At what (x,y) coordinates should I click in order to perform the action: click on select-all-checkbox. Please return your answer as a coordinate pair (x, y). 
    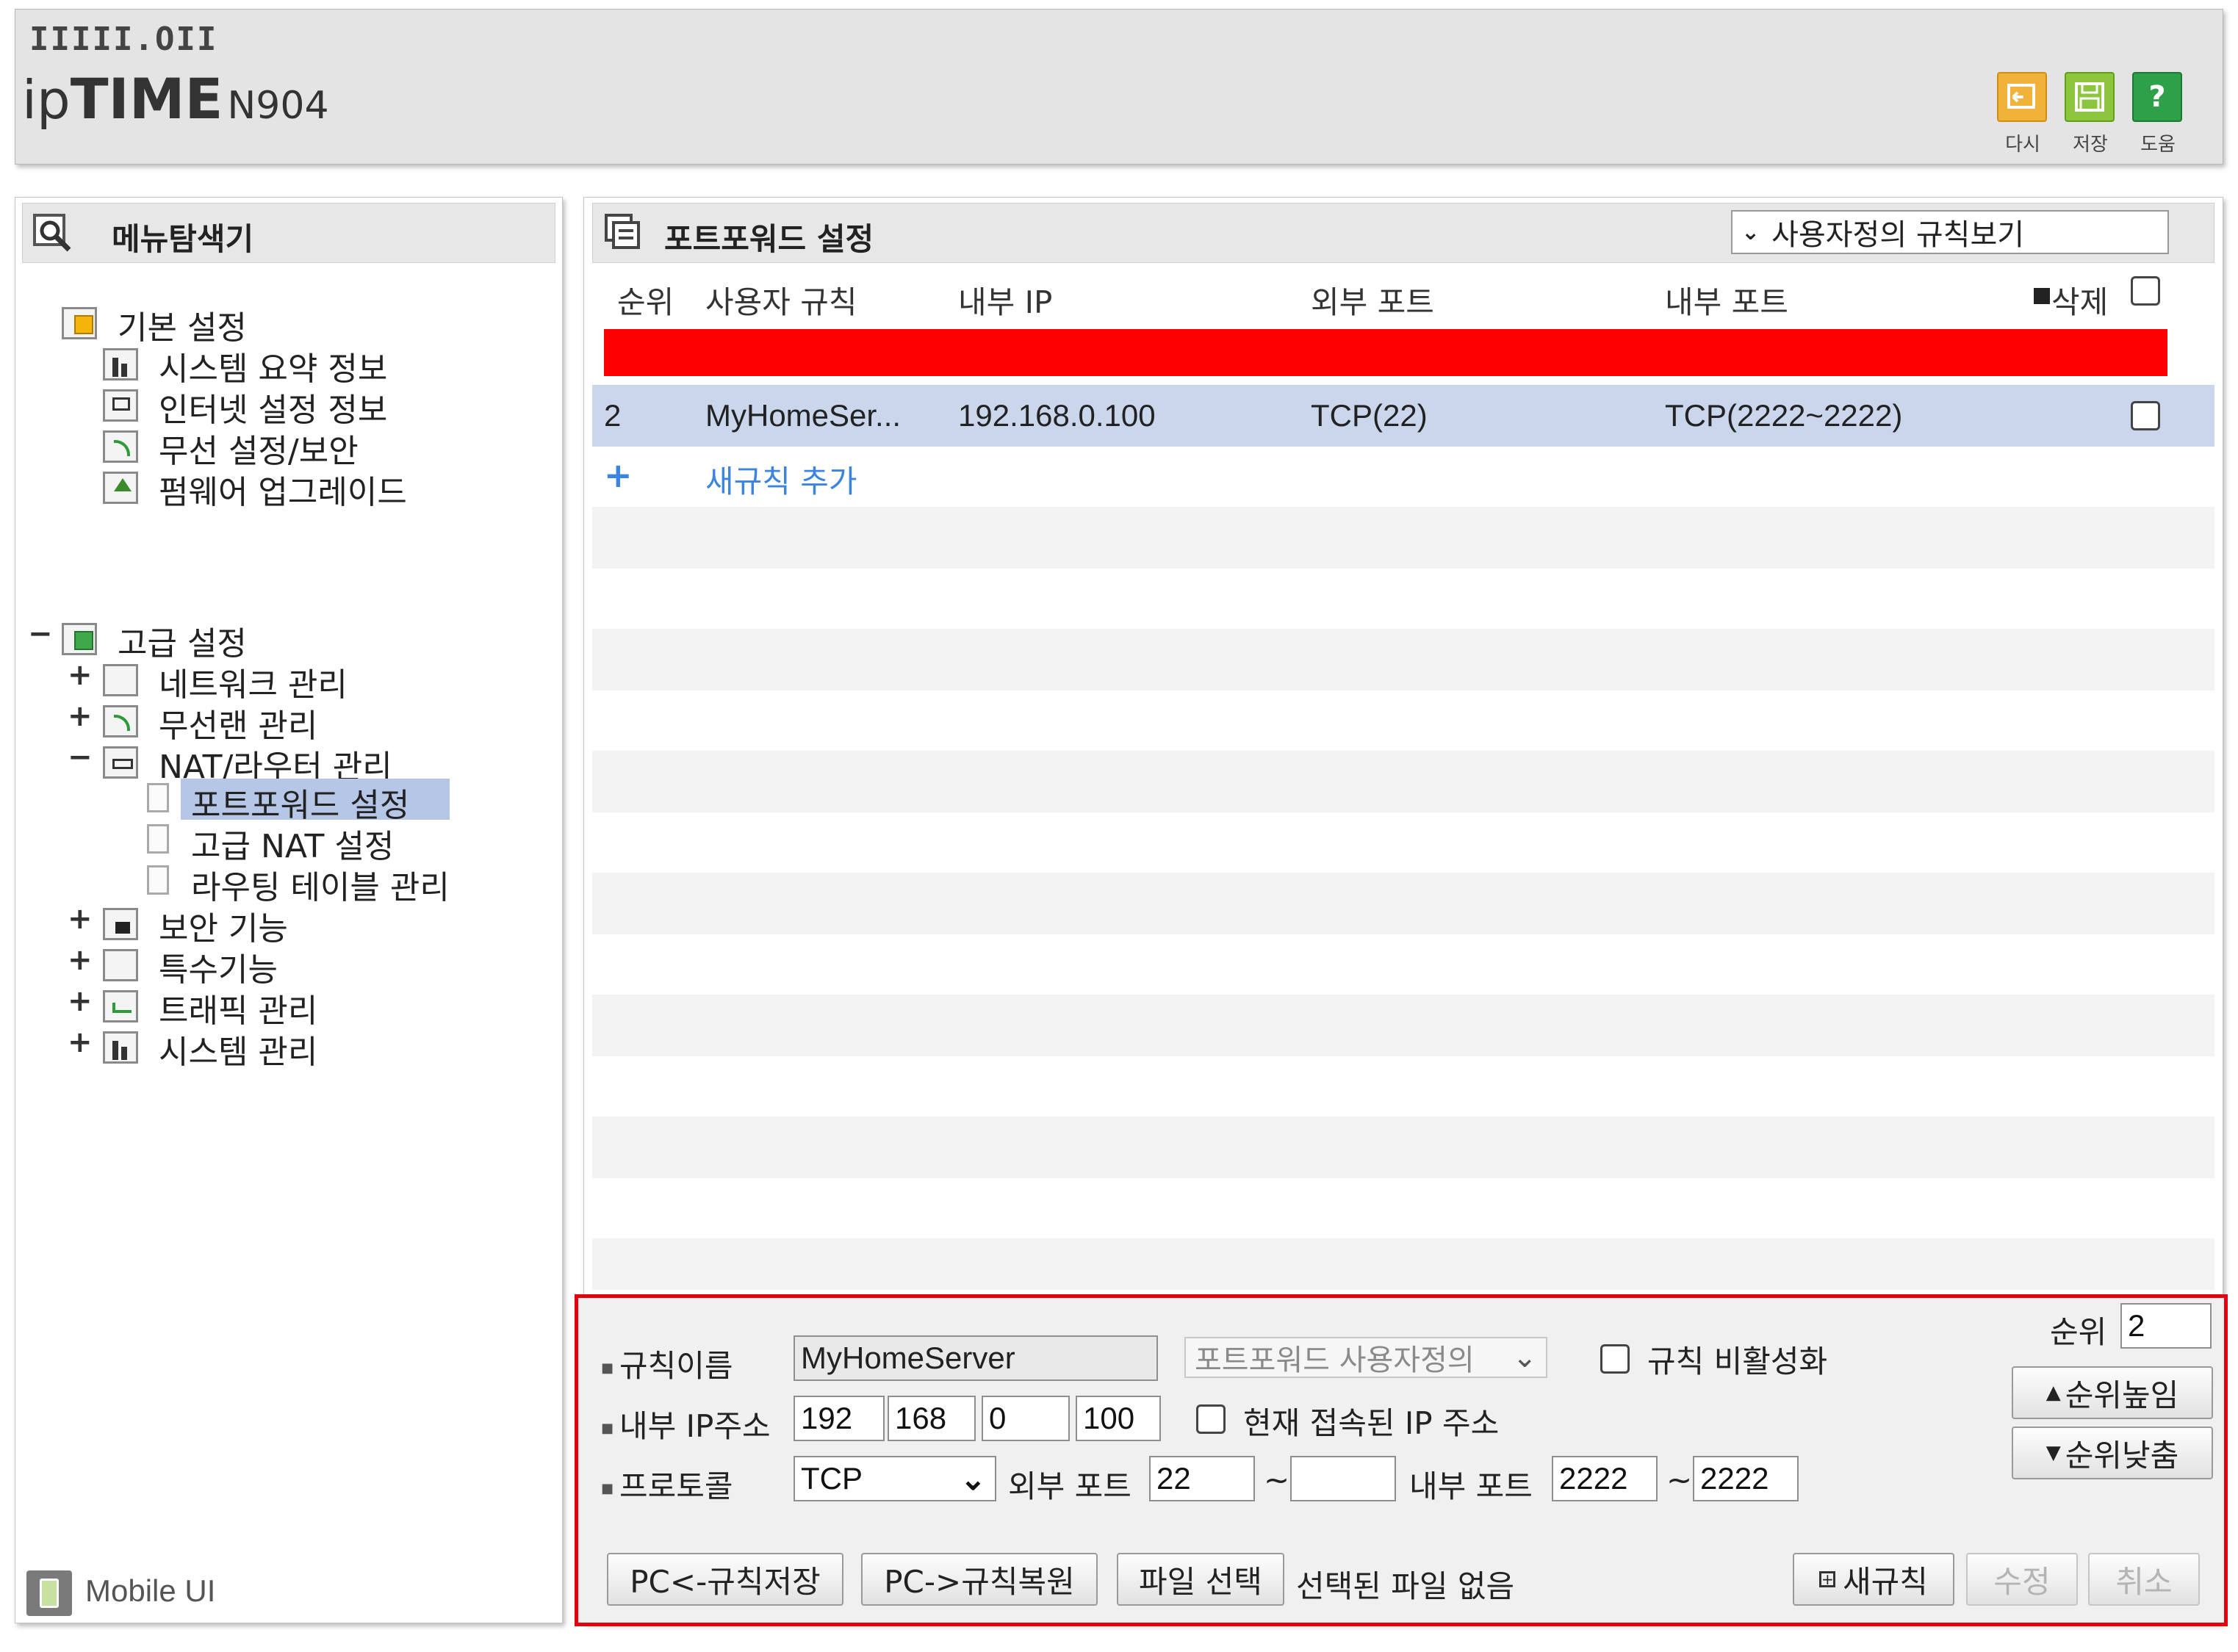
    Looking at the image, I should click on (2145, 291).